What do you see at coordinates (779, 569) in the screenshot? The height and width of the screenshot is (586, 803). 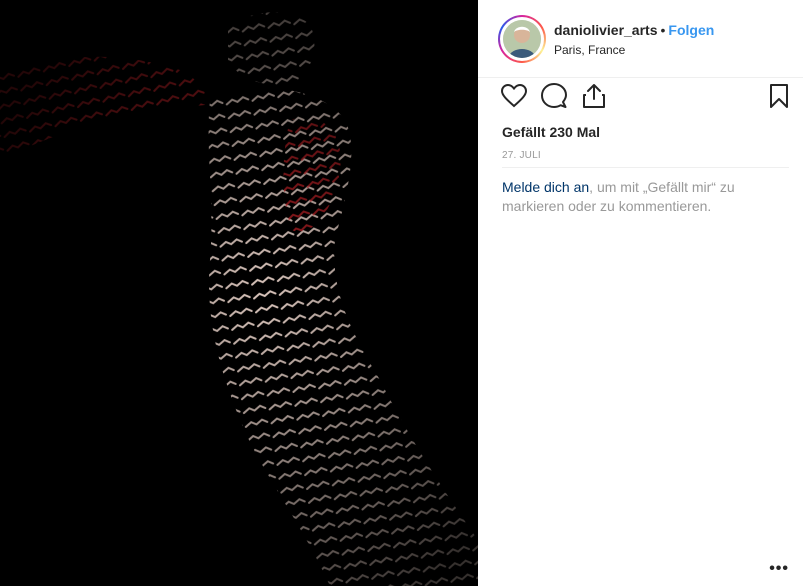 I see `more-options-button: •••` at bounding box center [779, 569].